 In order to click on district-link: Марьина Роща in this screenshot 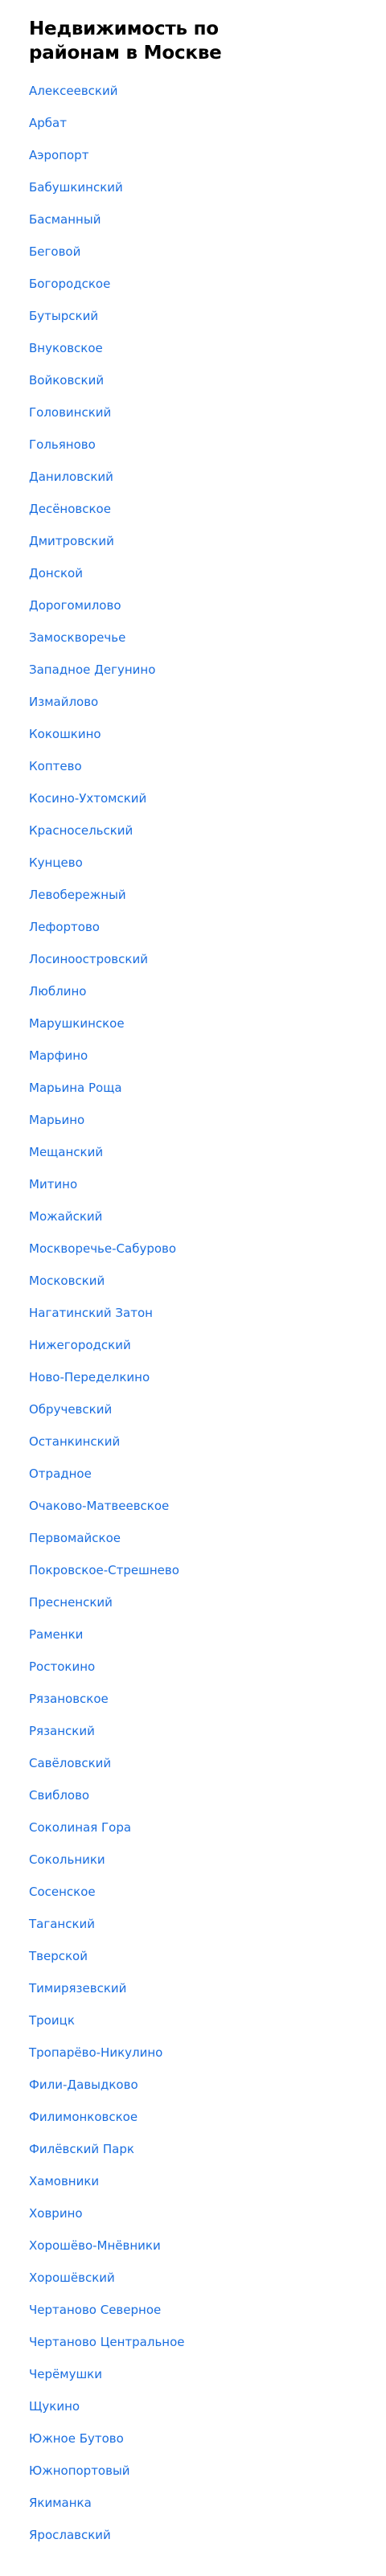, I will do `click(75, 1088)`.